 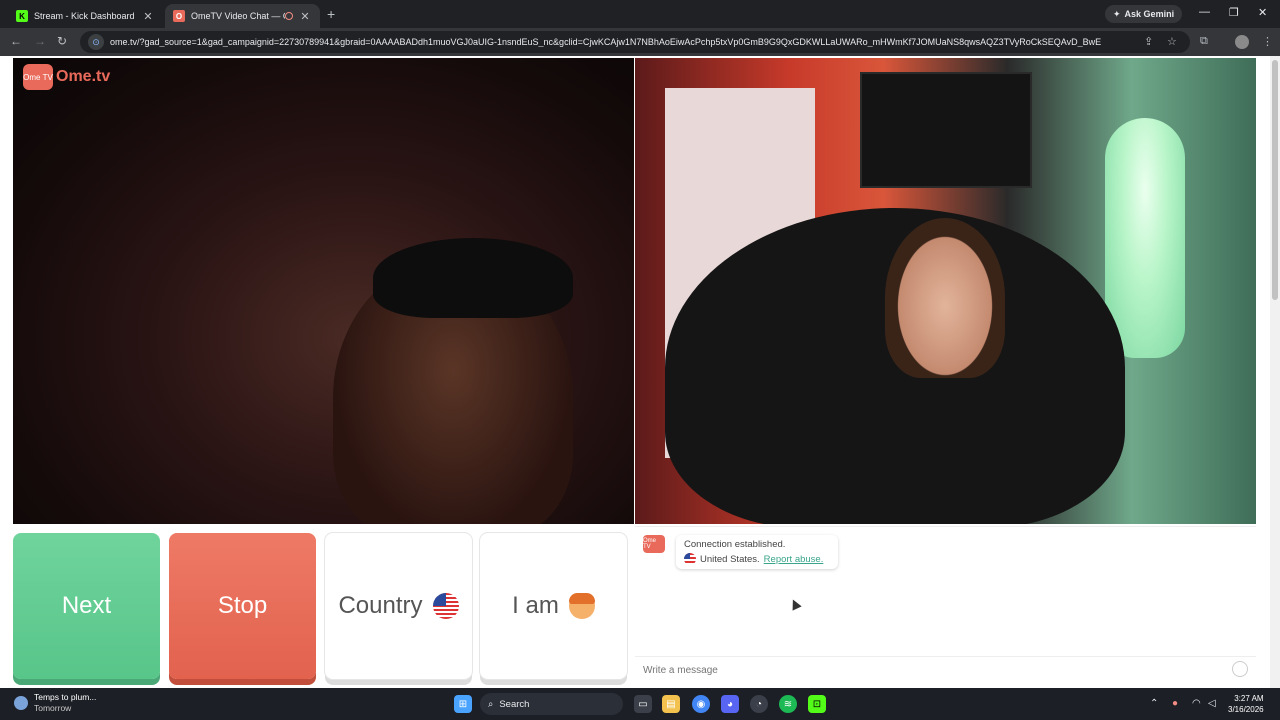 I want to click on new-tab-icon: +, so click(x=331, y=14).